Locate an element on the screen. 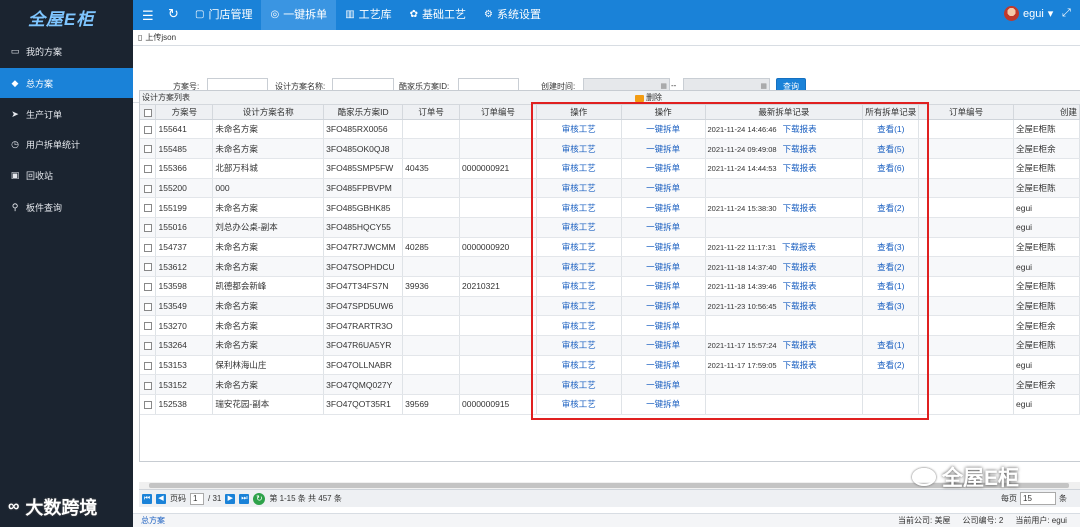 The width and height of the screenshot is (1080, 527). sidebar-item-all-plans: ◆ 总方案 is located at coordinates (66, 83).